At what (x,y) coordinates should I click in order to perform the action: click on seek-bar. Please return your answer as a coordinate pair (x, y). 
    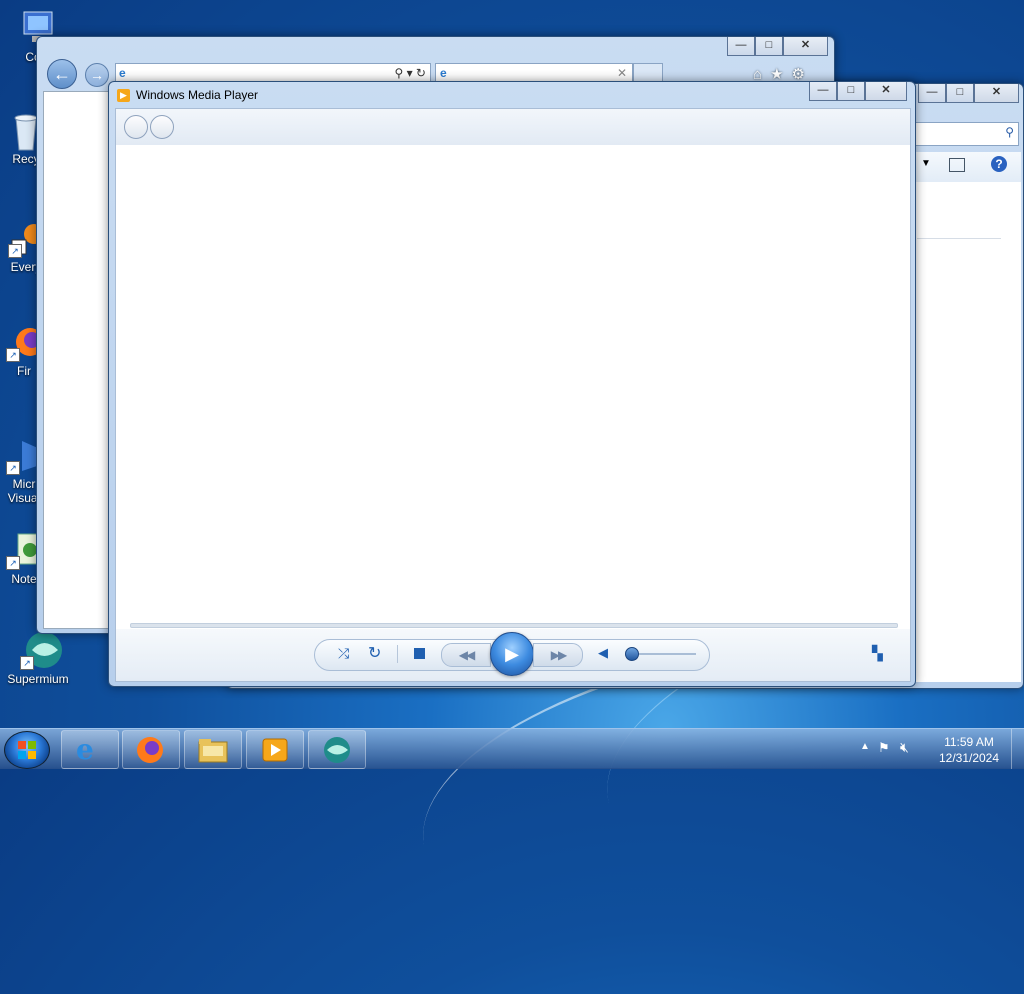
    Looking at the image, I should click on (514, 625).